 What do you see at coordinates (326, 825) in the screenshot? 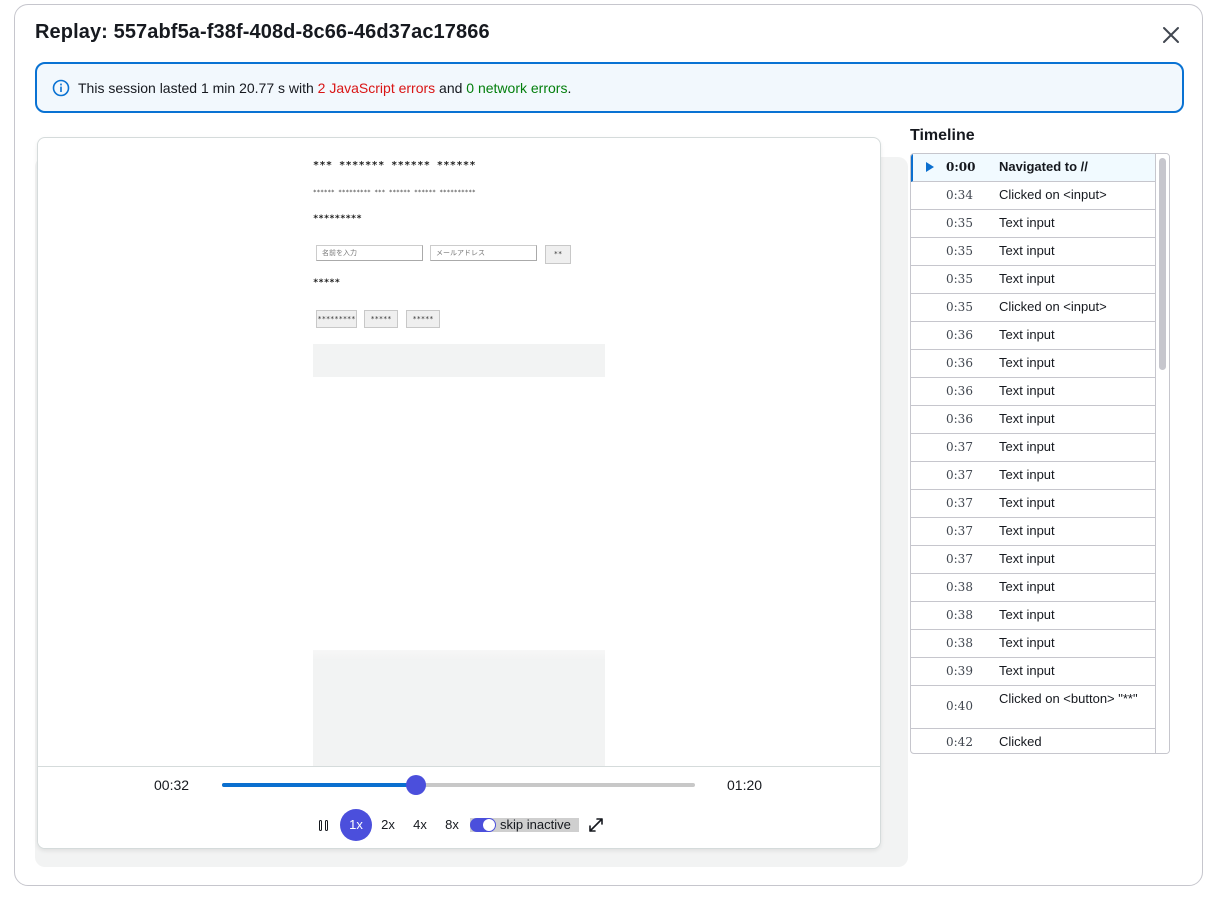
I see `pause-icon-bar` at bounding box center [326, 825].